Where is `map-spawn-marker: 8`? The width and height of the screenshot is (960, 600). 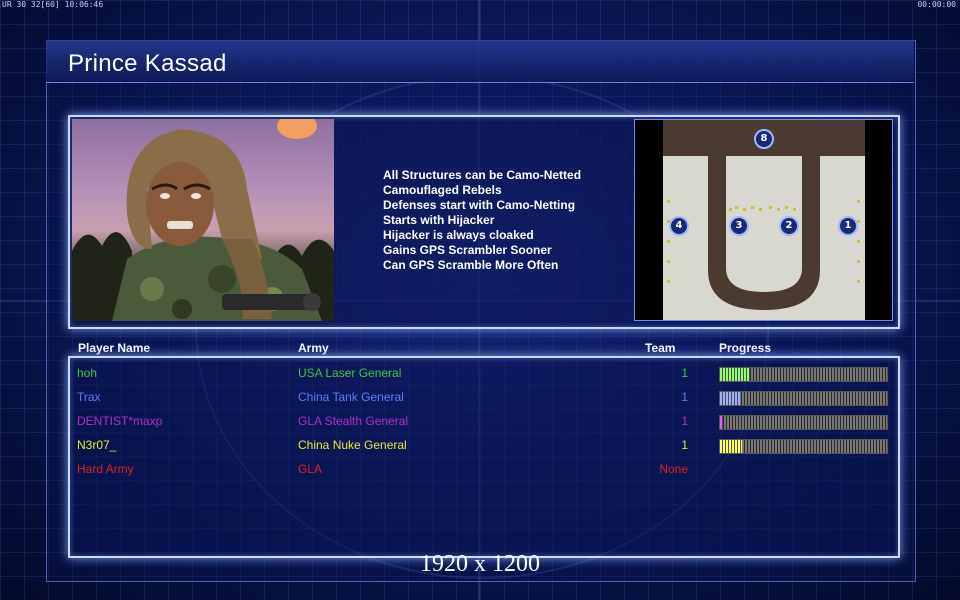
map-spawn-marker: 8 is located at coordinates (764, 139).